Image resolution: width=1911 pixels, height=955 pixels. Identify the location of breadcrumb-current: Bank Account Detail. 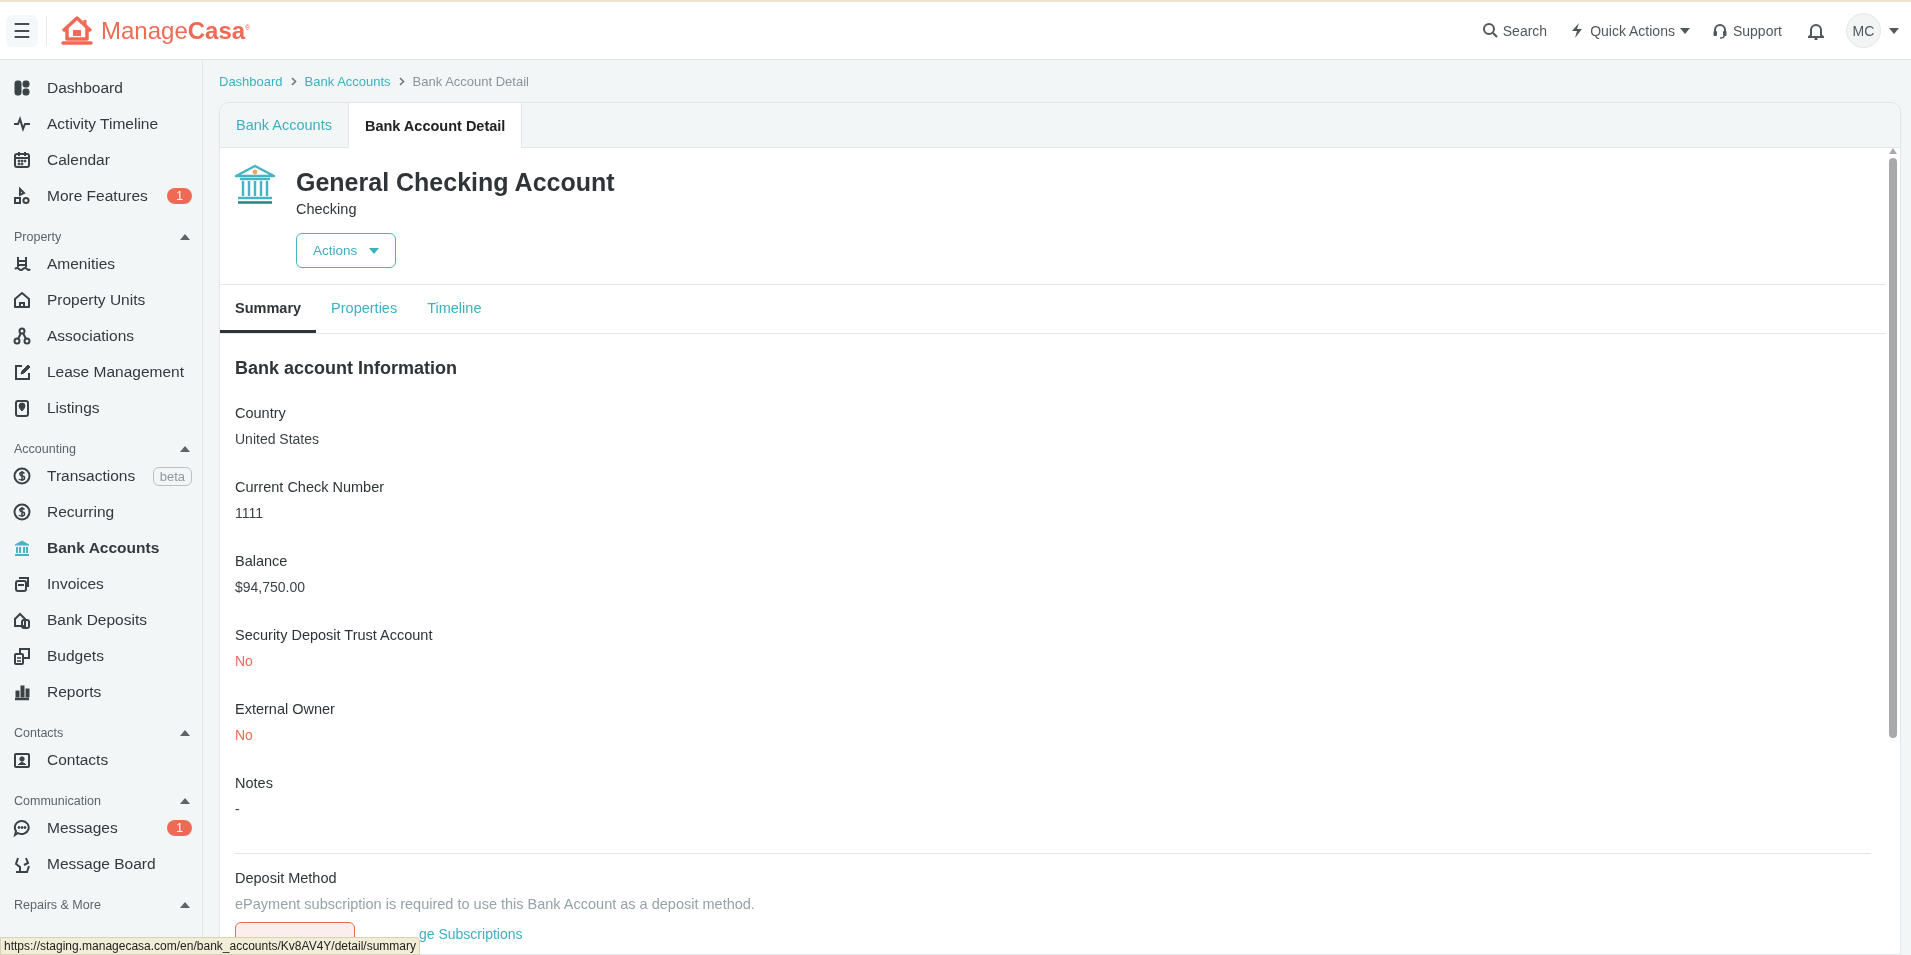
(470, 81).